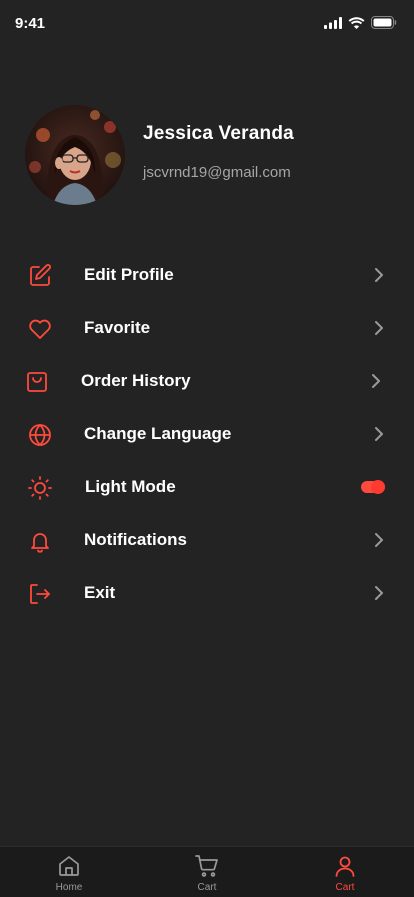 The height and width of the screenshot is (897, 414). Describe the element at coordinates (40, 541) in the screenshot. I see `bell-icon` at that location.